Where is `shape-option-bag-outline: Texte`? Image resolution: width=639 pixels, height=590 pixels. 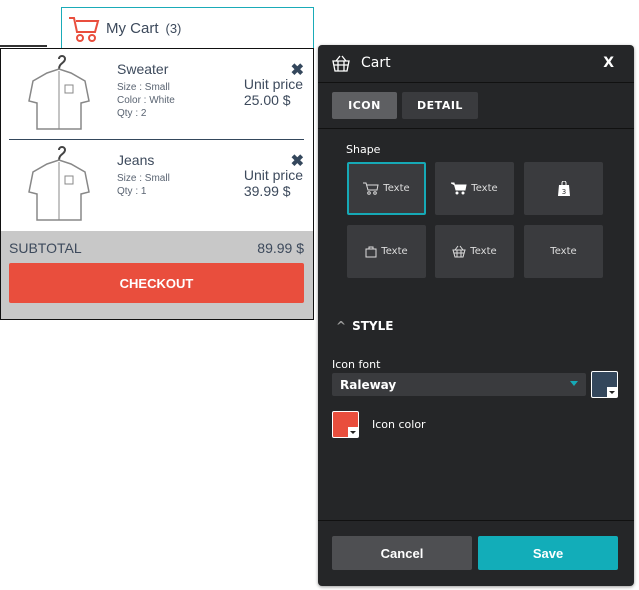
shape-option-bag-outline: Texte is located at coordinates (386, 251).